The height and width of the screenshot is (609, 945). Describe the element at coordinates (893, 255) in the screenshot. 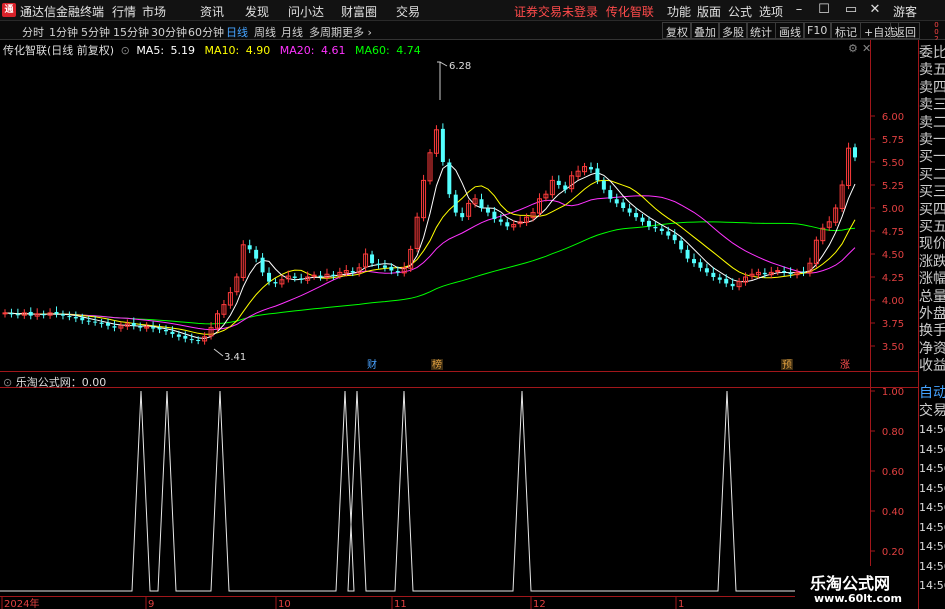

I see `price-tick-label: 4.50` at that location.